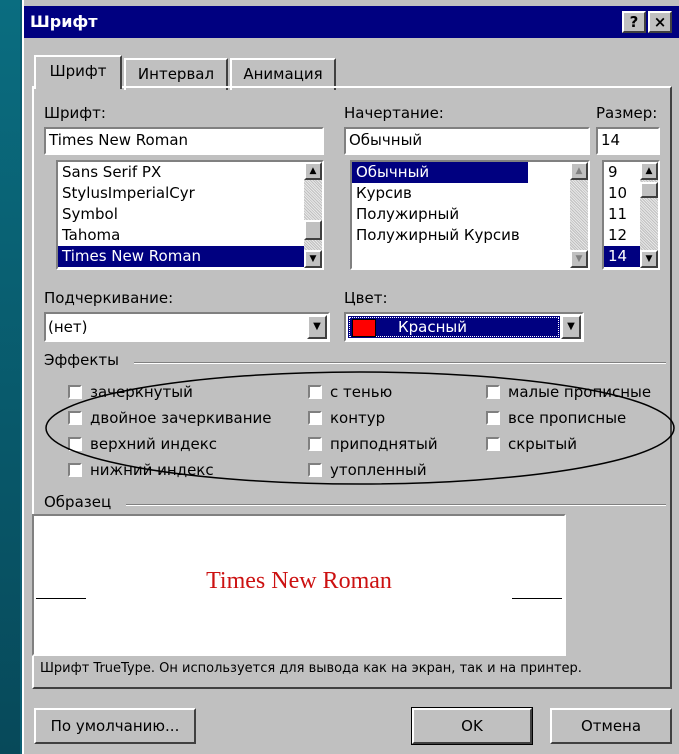 The width and height of the screenshot is (679, 754). I want to click on ok-button: OK, so click(472, 726).